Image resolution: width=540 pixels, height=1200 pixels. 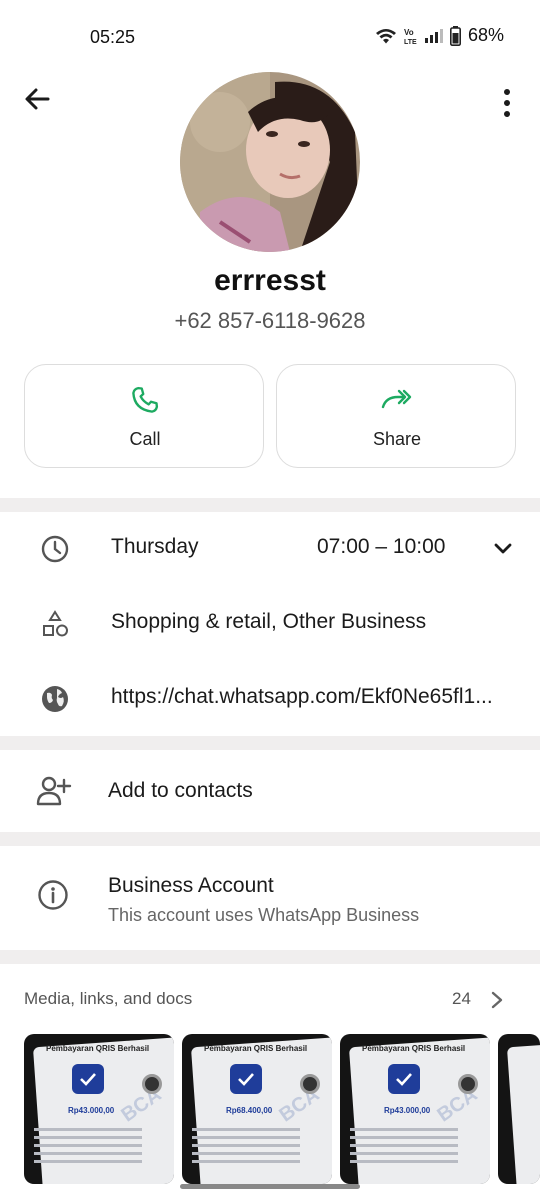 I want to click on business-day: Thursday, so click(x=155, y=546).